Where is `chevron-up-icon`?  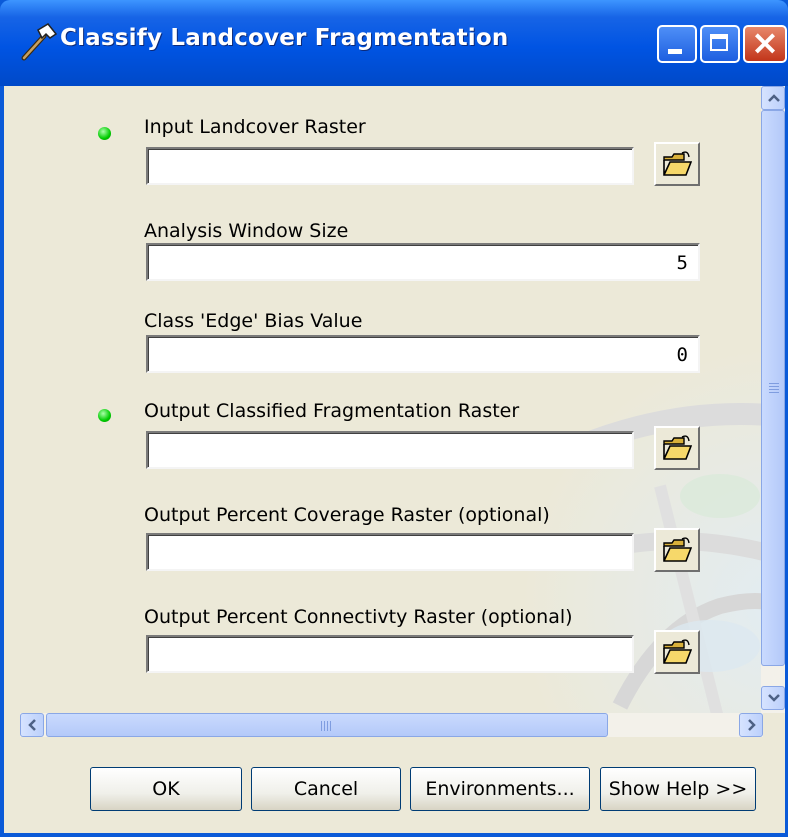
chevron-up-icon is located at coordinates (774, 98).